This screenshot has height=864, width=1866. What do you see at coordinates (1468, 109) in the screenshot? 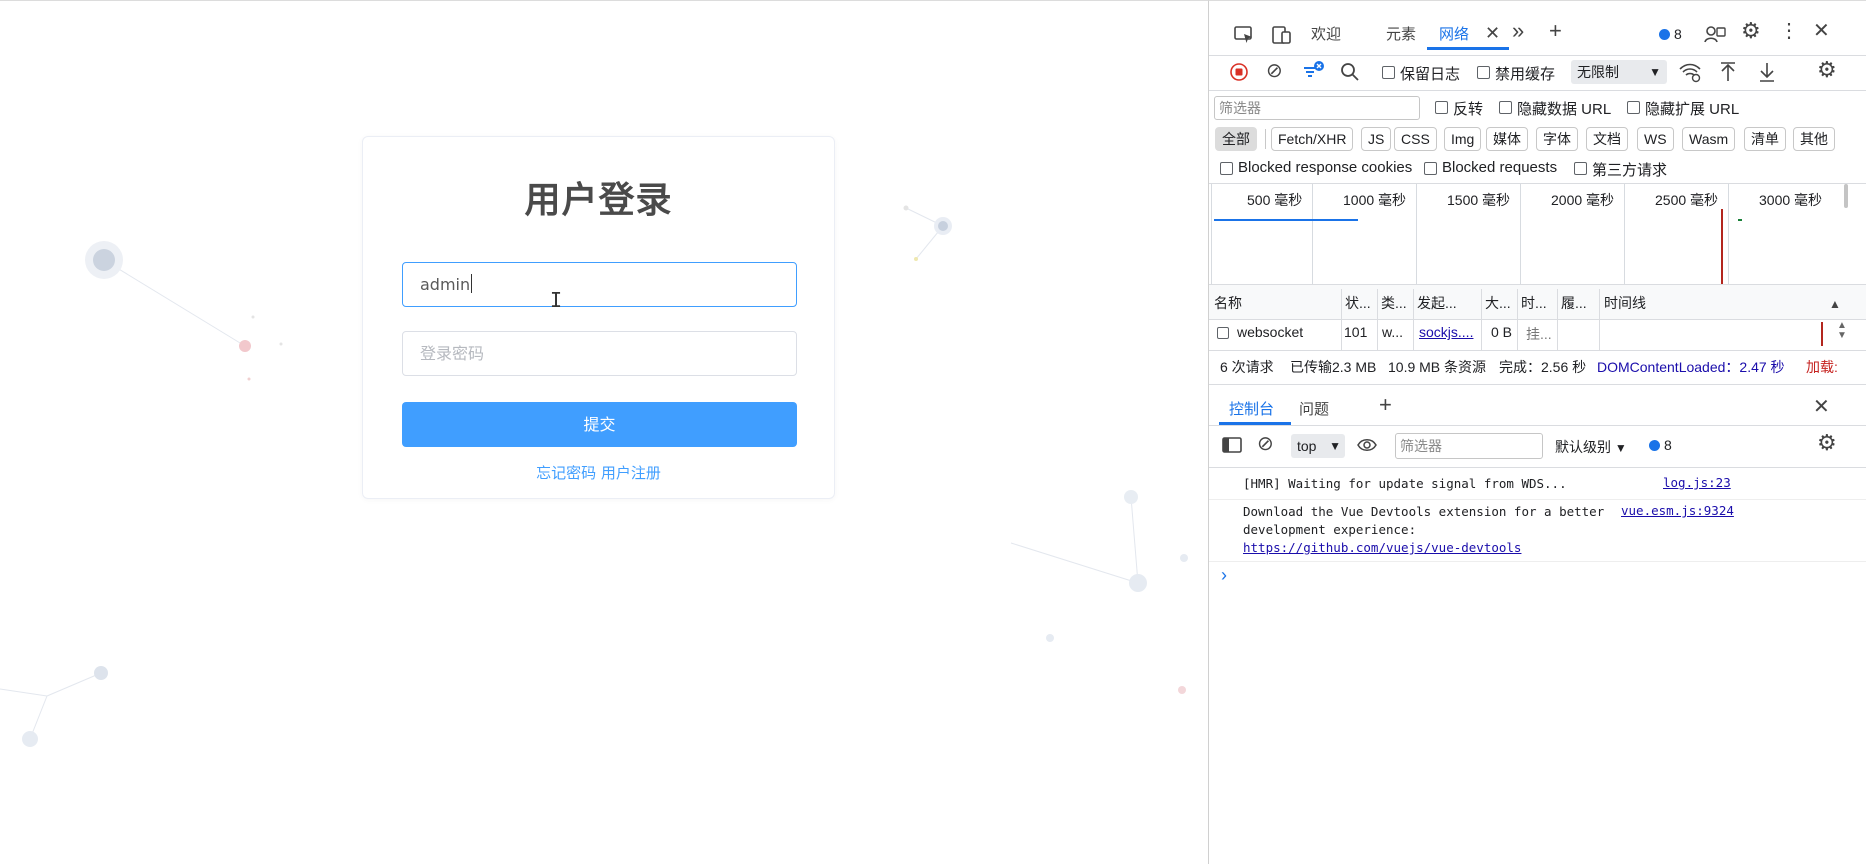
I see `invert-label: 反转` at bounding box center [1468, 109].